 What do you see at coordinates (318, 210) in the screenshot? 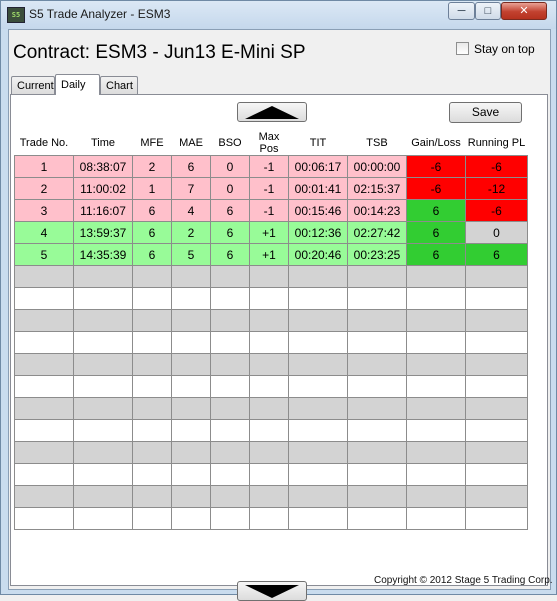
I see `table-cell: 00:15:46` at bounding box center [318, 210].